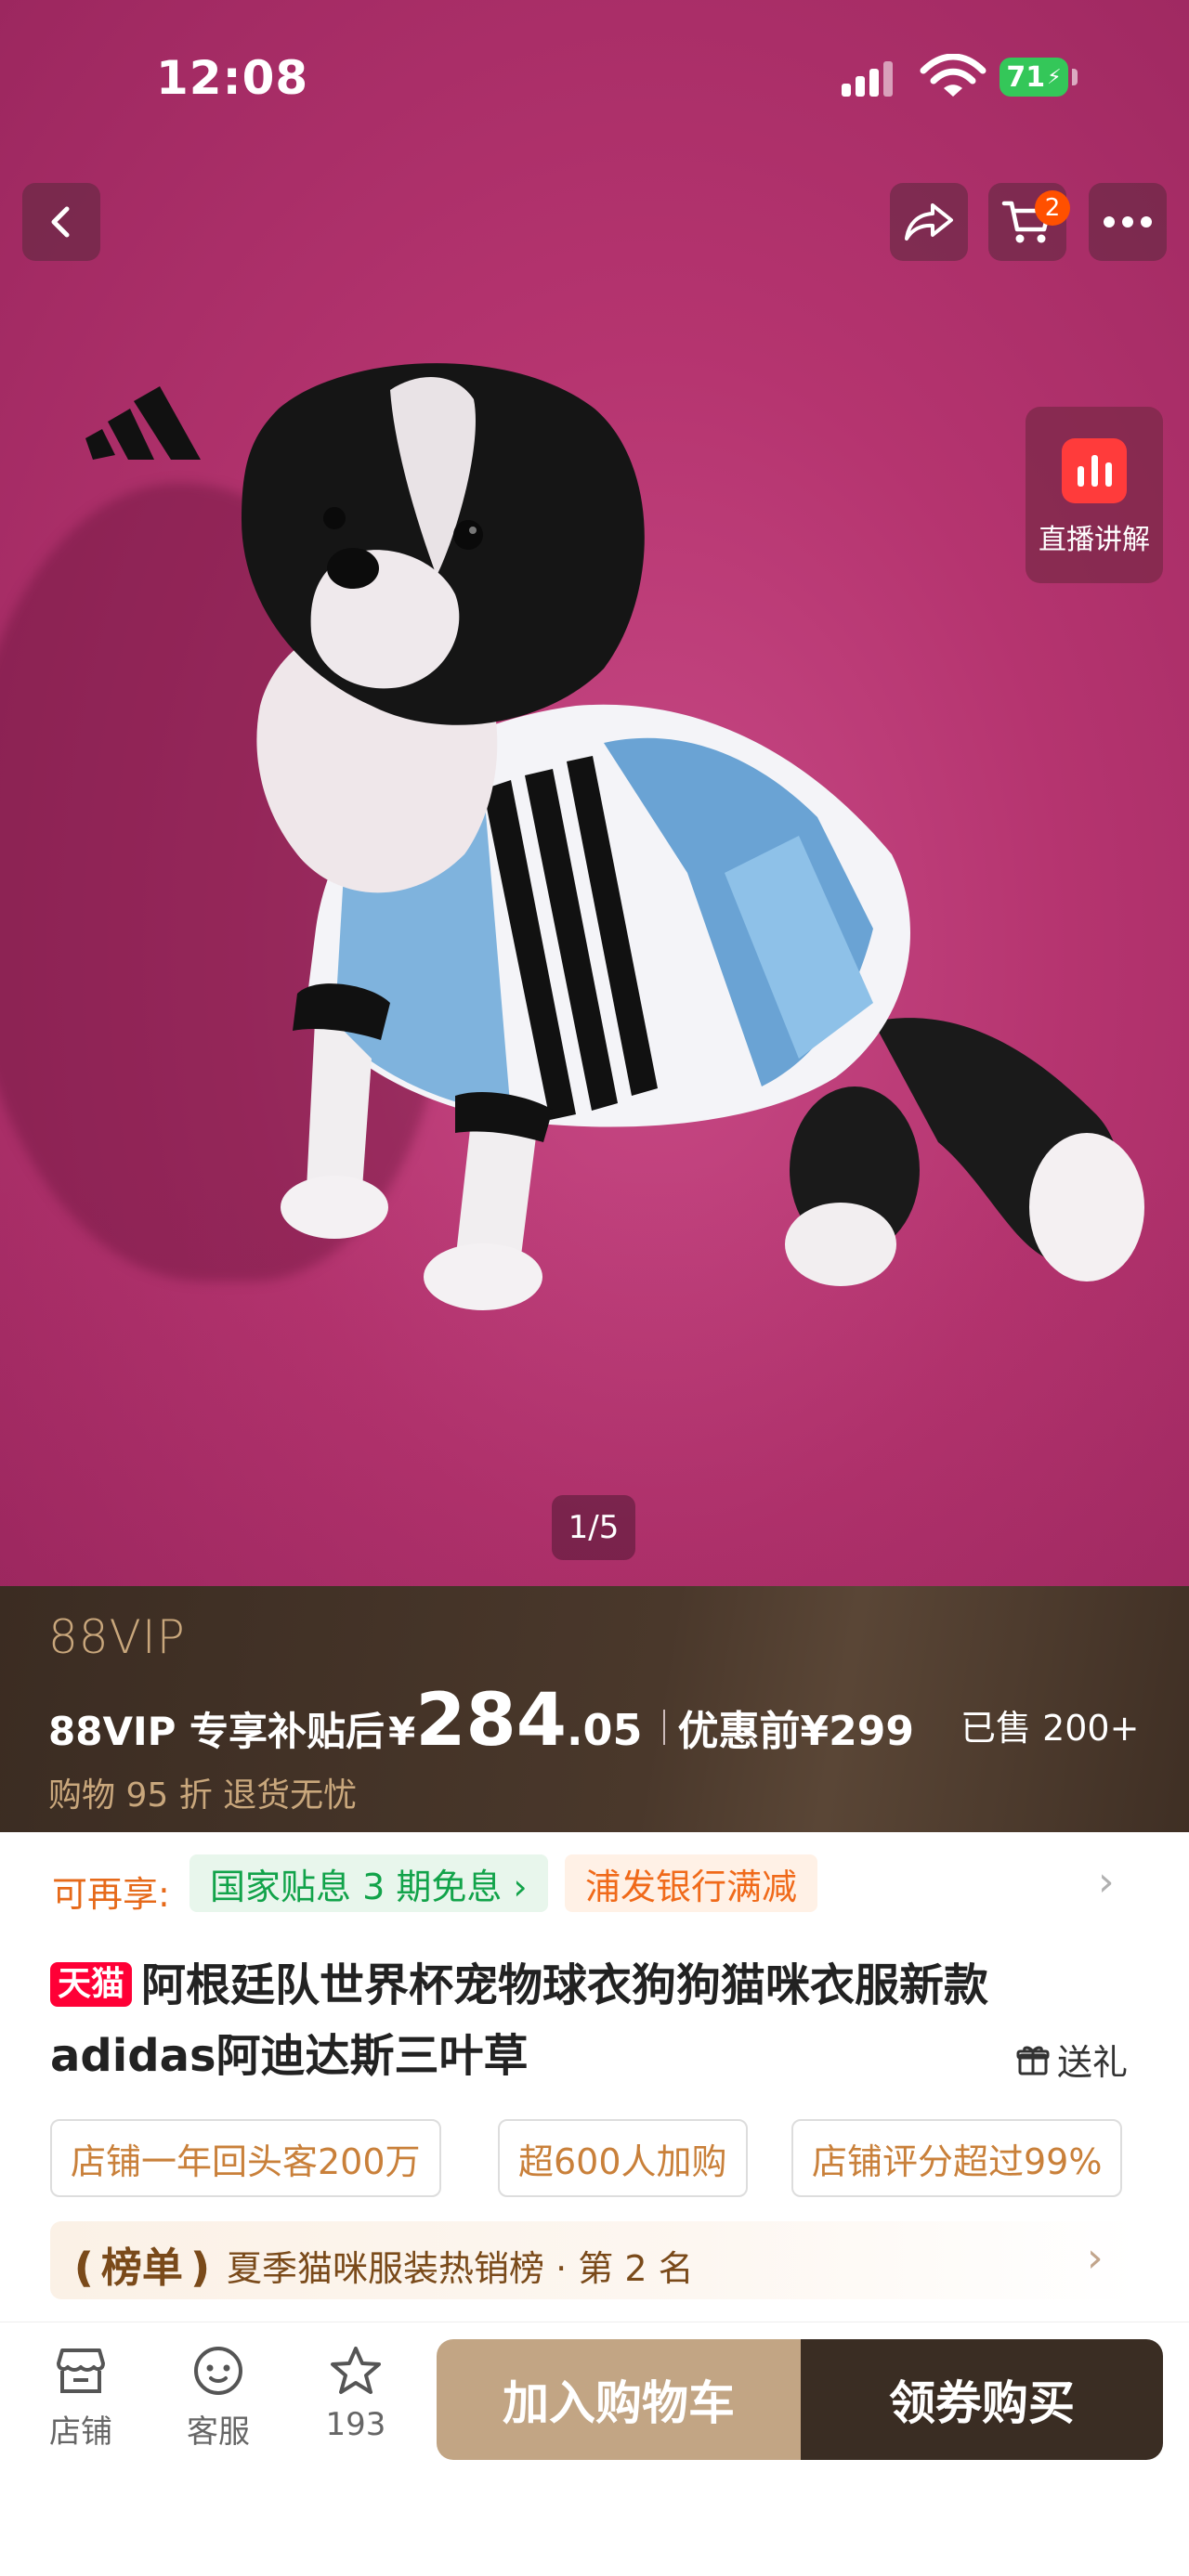  I want to click on product-title-block: 天猫 阿根廷队世界杯宠物球衣狗狗猫咪衣服新款adidas阿迪达斯三叶草, so click(598, 2021).